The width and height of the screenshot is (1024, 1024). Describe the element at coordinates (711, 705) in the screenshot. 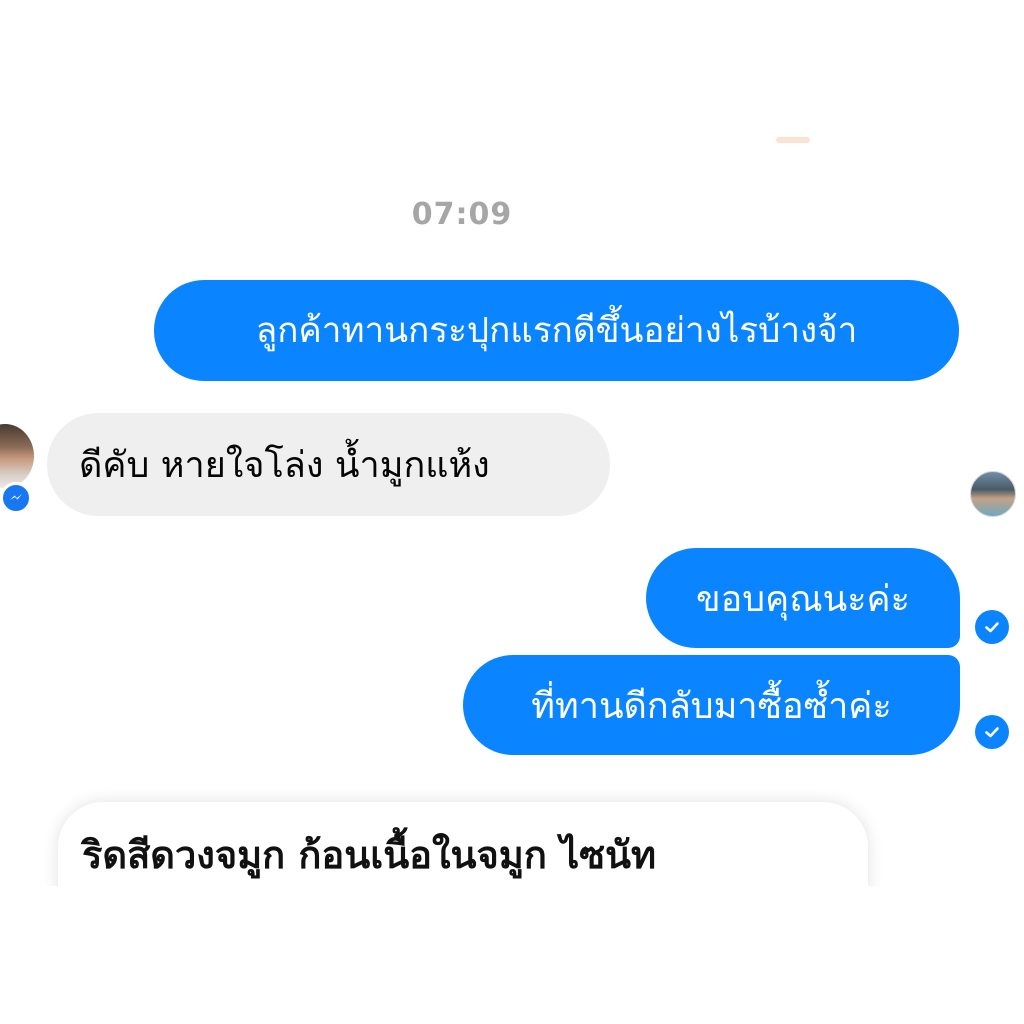

I see `outgoing-message-bubble: ที่ทานดีกลับมาซื้อซ้ำค่ะ` at that location.